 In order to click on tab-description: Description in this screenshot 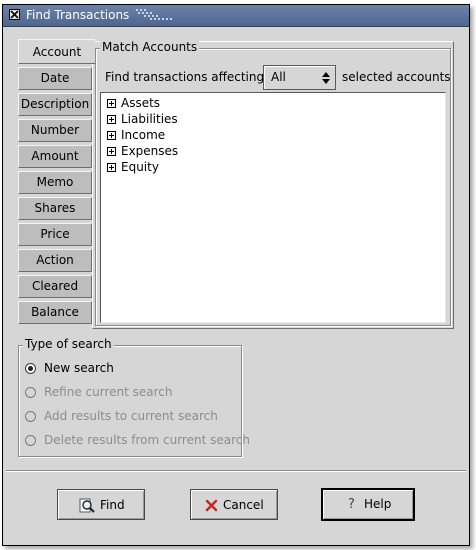, I will do `click(55, 104)`.